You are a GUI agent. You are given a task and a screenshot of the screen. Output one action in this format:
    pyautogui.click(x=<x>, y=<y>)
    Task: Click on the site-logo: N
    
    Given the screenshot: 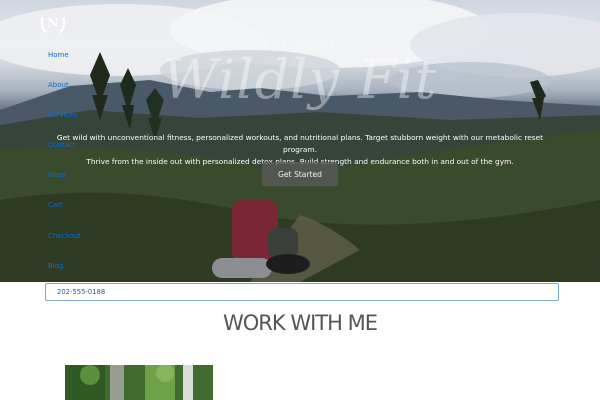 What is the action you would take?
    pyautogui.click(x=53, y=23)
    